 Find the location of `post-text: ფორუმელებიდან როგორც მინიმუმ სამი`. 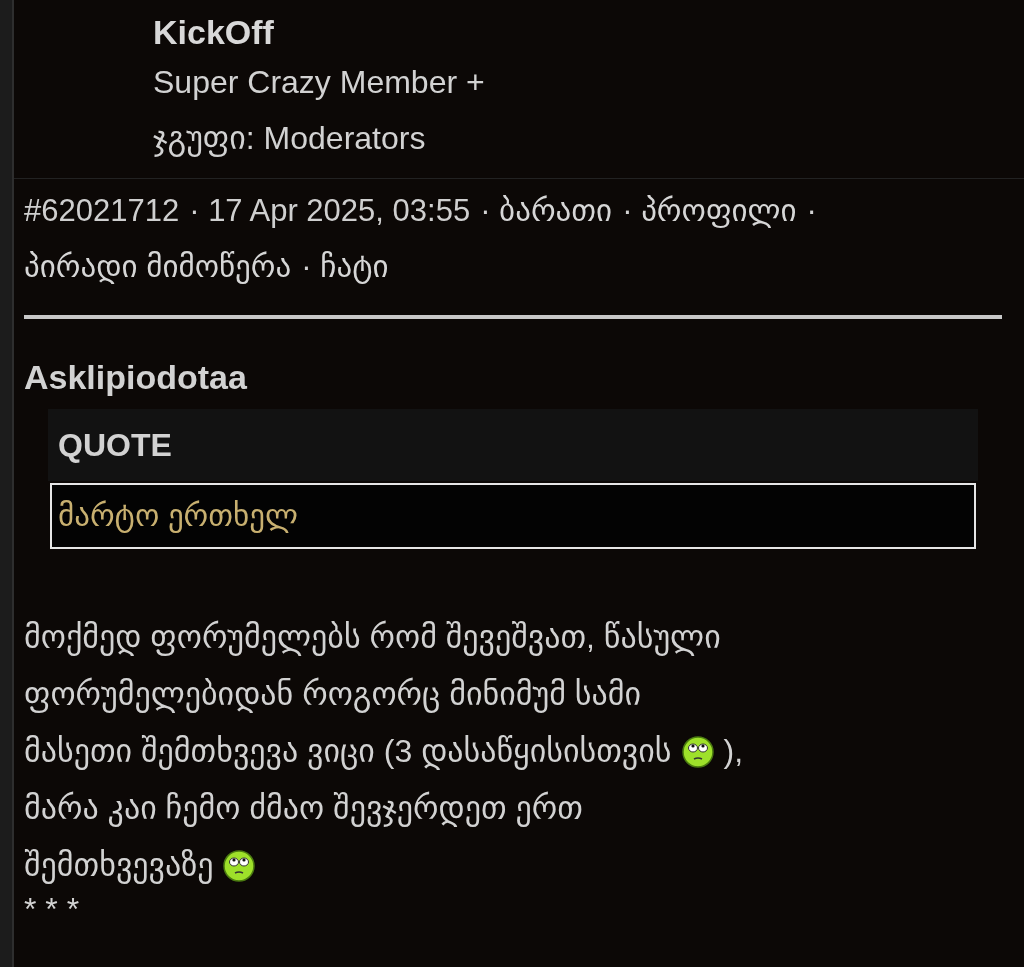

post-text: ფორუმელებიდან როგორც მინიმუმ სამი is located at coordinates (333, 695).